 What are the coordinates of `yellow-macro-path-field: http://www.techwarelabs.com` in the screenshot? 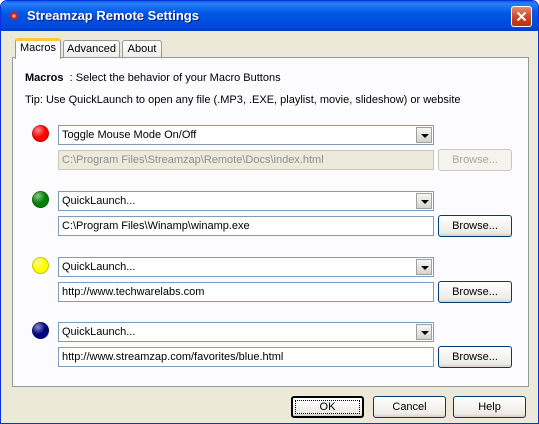 It's located at (246, 292).